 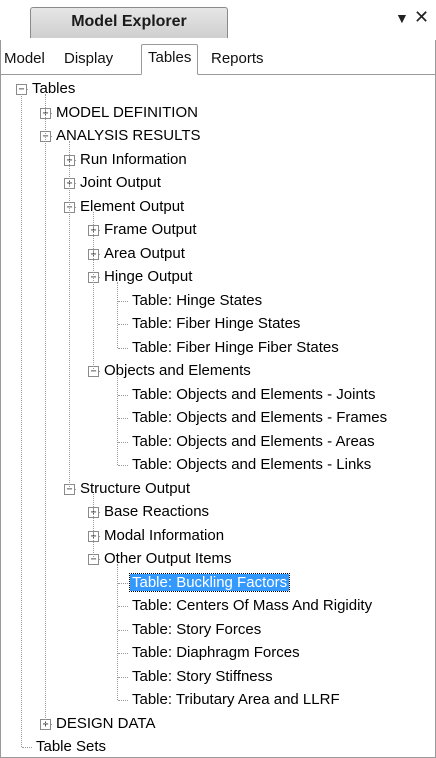 I want to click on tree-item-label: Table Sets, so click(x=71, y=746).